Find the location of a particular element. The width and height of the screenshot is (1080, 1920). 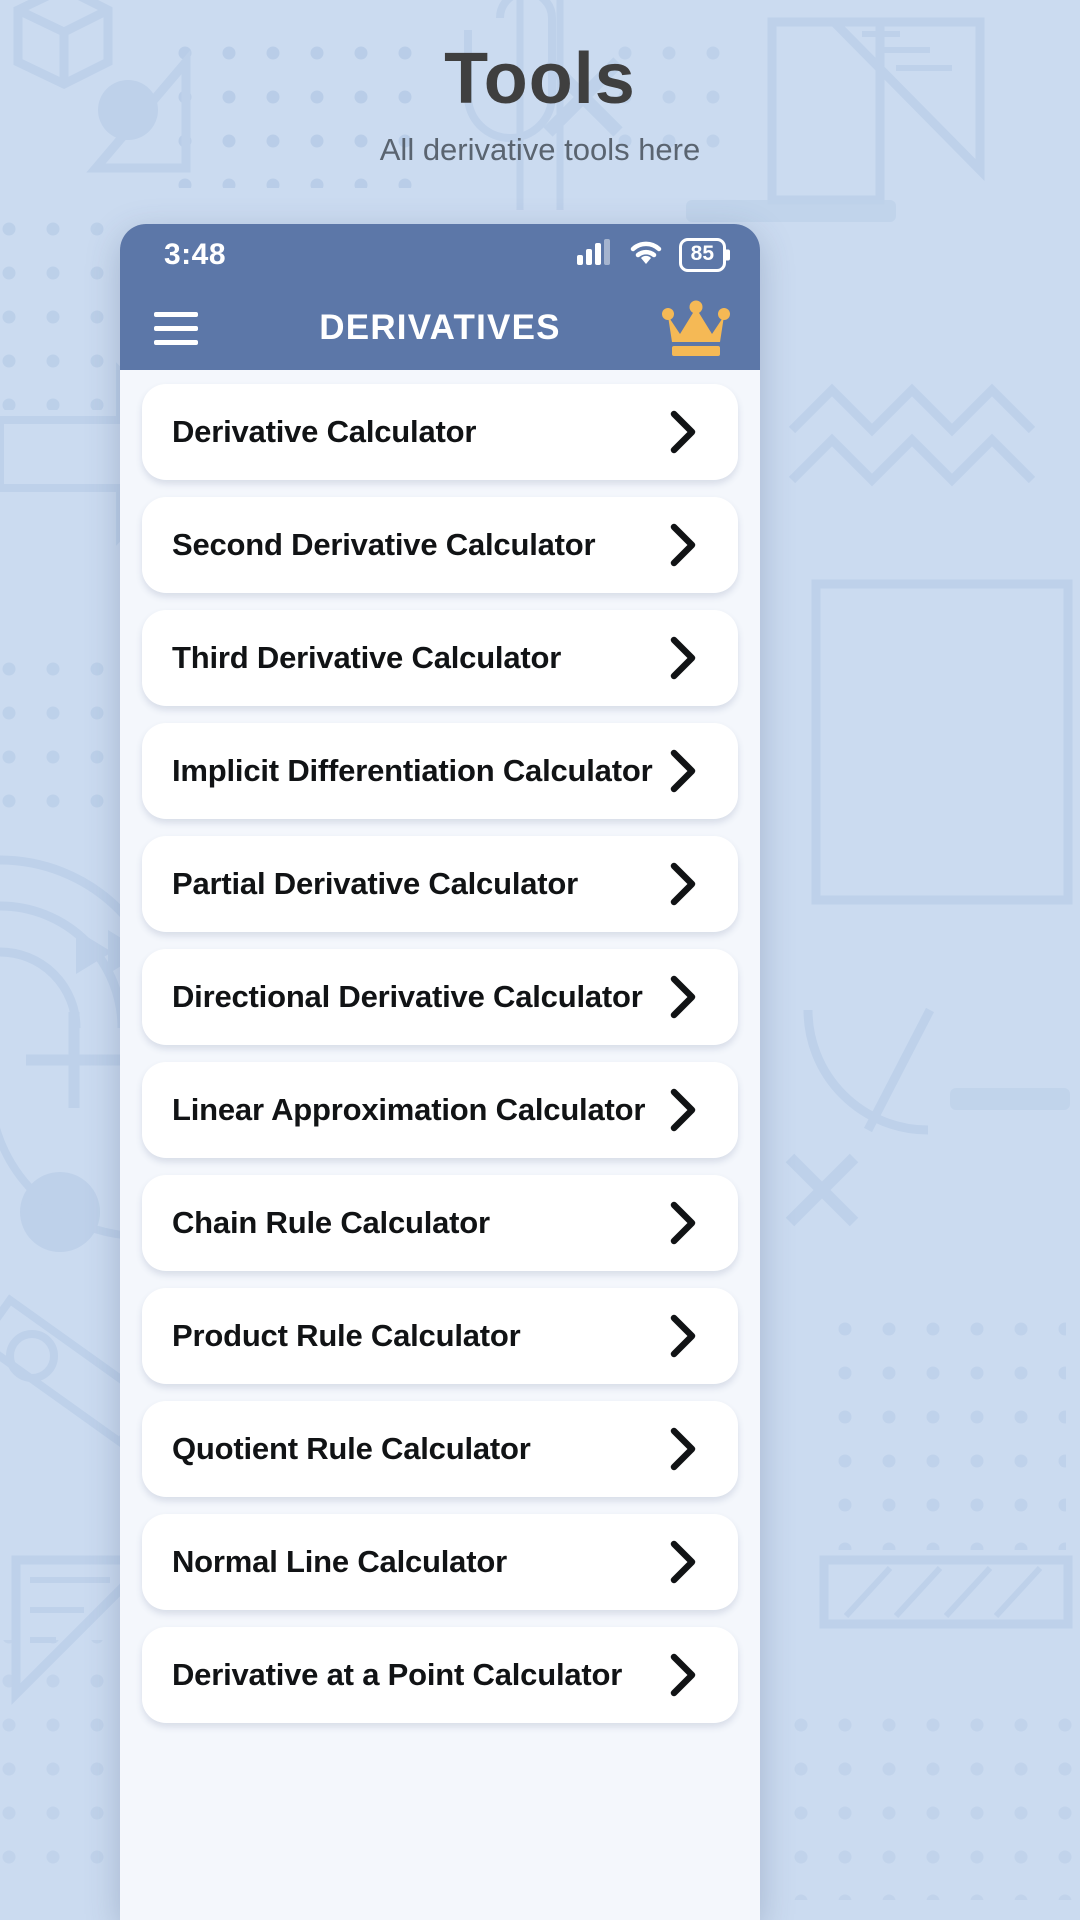

list-item: Partial Derivative Calculator is located at coordinates (440, 884).